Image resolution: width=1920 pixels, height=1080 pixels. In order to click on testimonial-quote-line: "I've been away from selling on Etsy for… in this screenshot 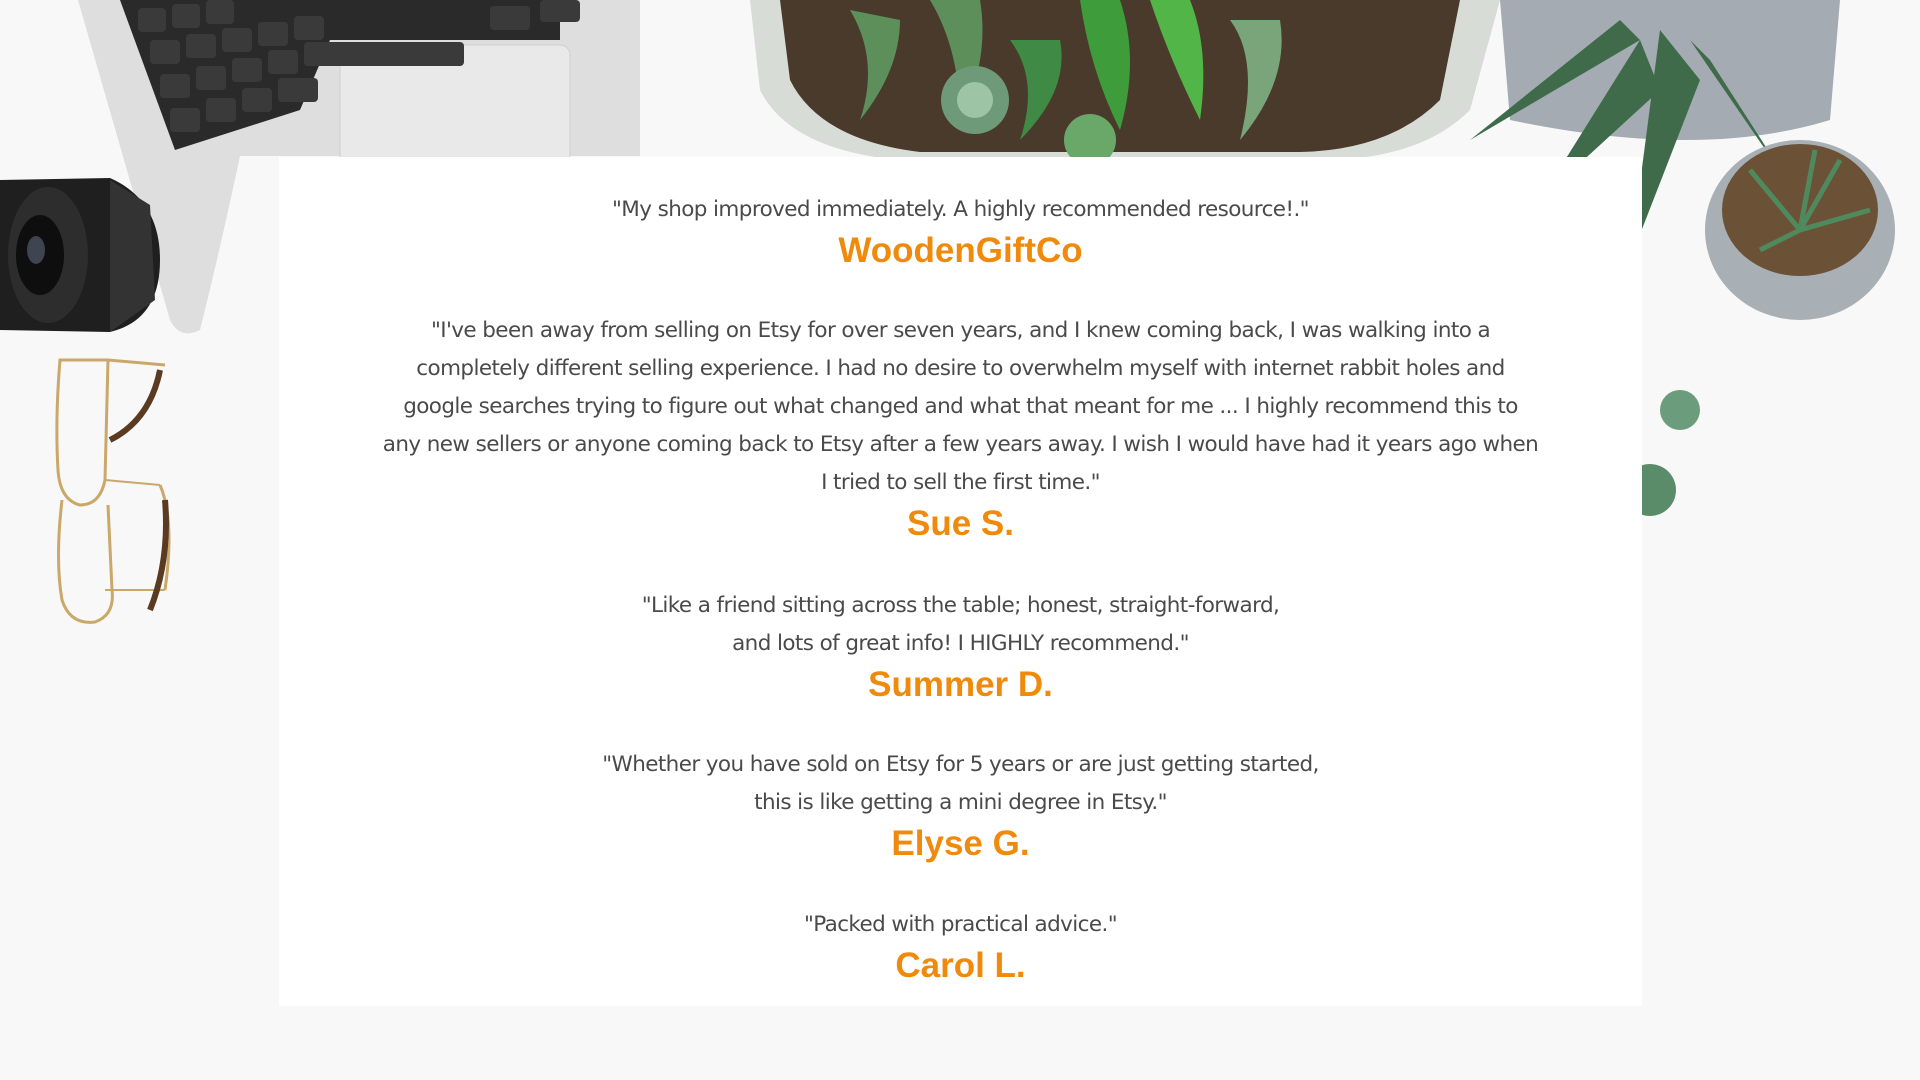, I will do `click(960, 330)`.